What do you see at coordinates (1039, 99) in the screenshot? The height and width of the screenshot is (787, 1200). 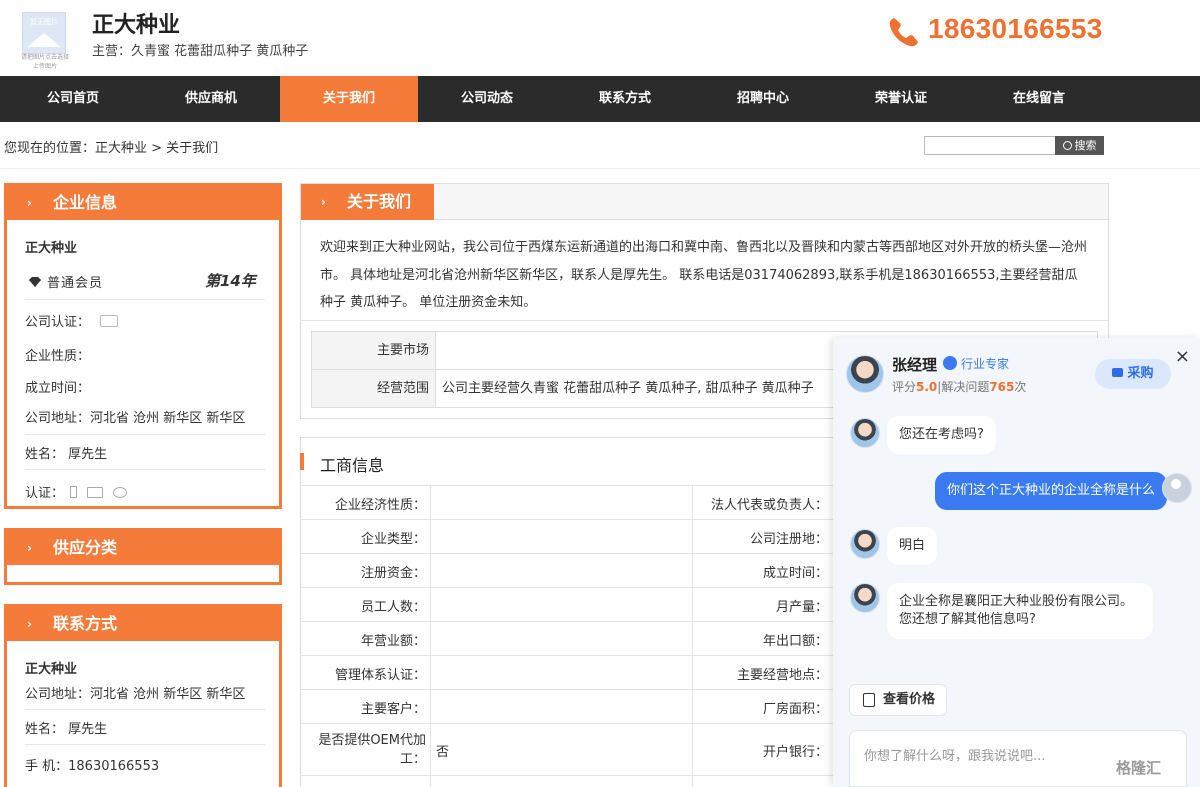 I see `nav-item: 在线留言` at bounding box center [1039, 99].